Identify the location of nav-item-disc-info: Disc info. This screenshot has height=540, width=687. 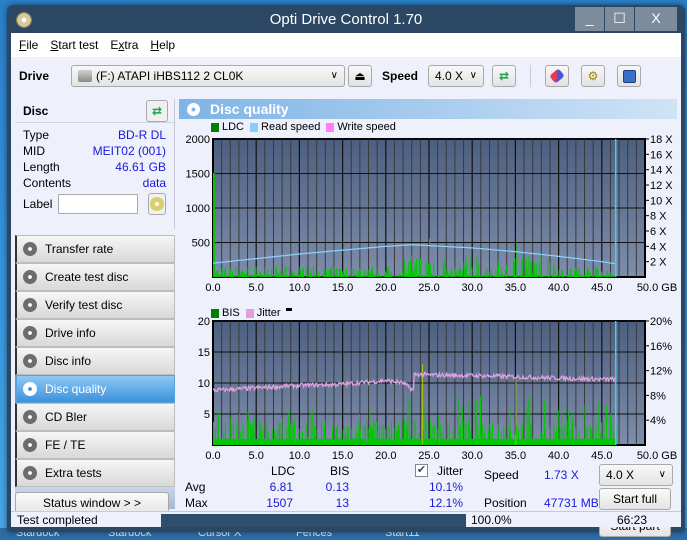
(95, 361).